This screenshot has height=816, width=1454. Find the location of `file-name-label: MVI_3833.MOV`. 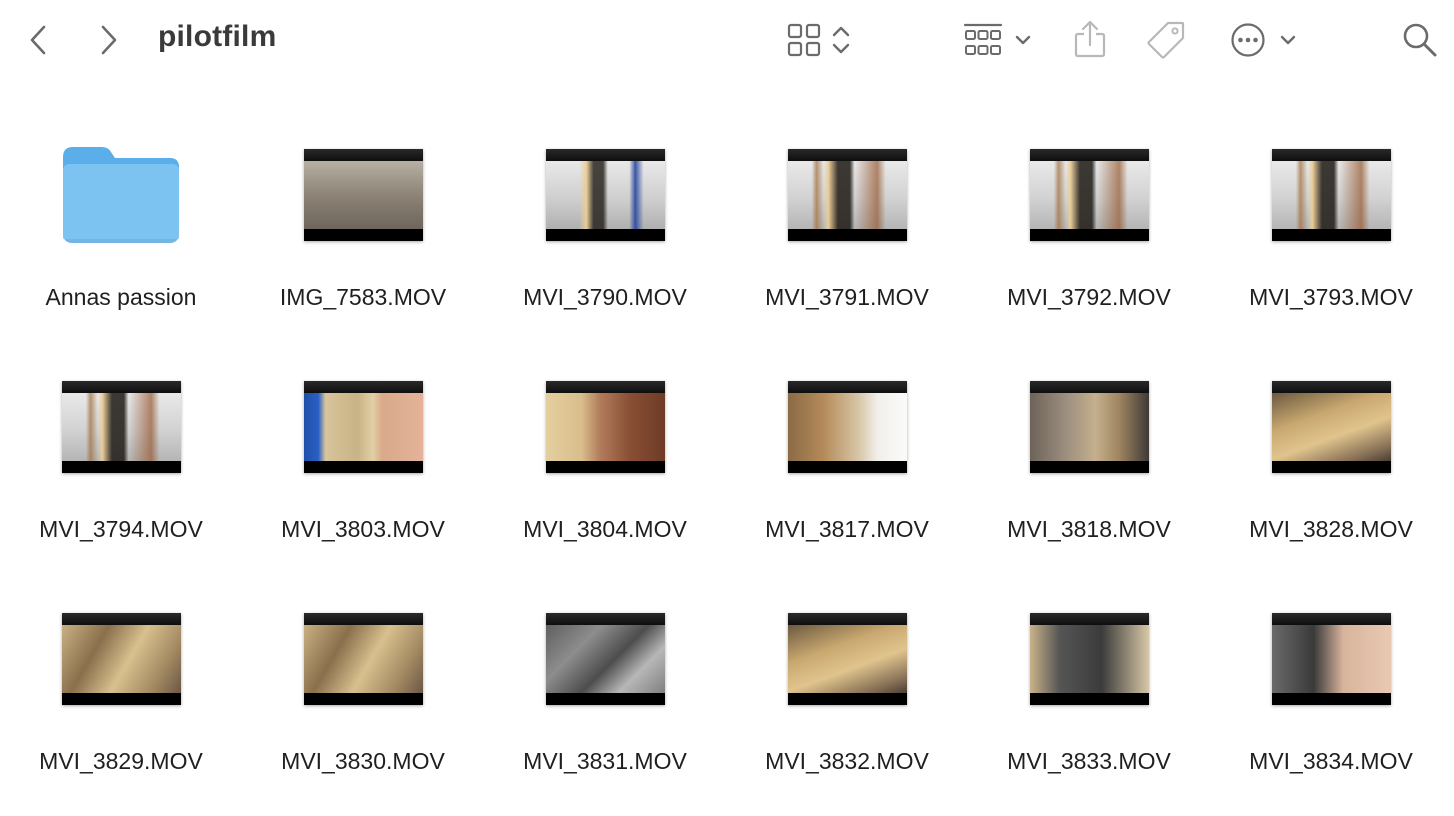

file-name-label: MVI_3833.MOV is located at coordinates (1089, 761).